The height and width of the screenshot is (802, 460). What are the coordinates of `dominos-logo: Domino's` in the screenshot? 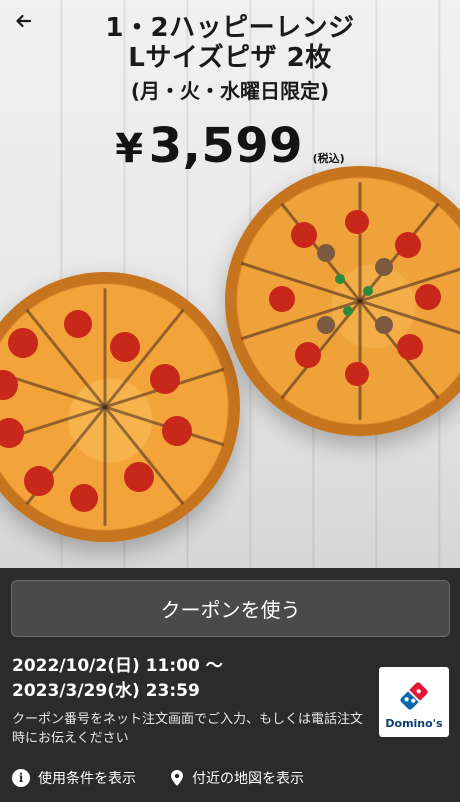 It's located at (414, 702).